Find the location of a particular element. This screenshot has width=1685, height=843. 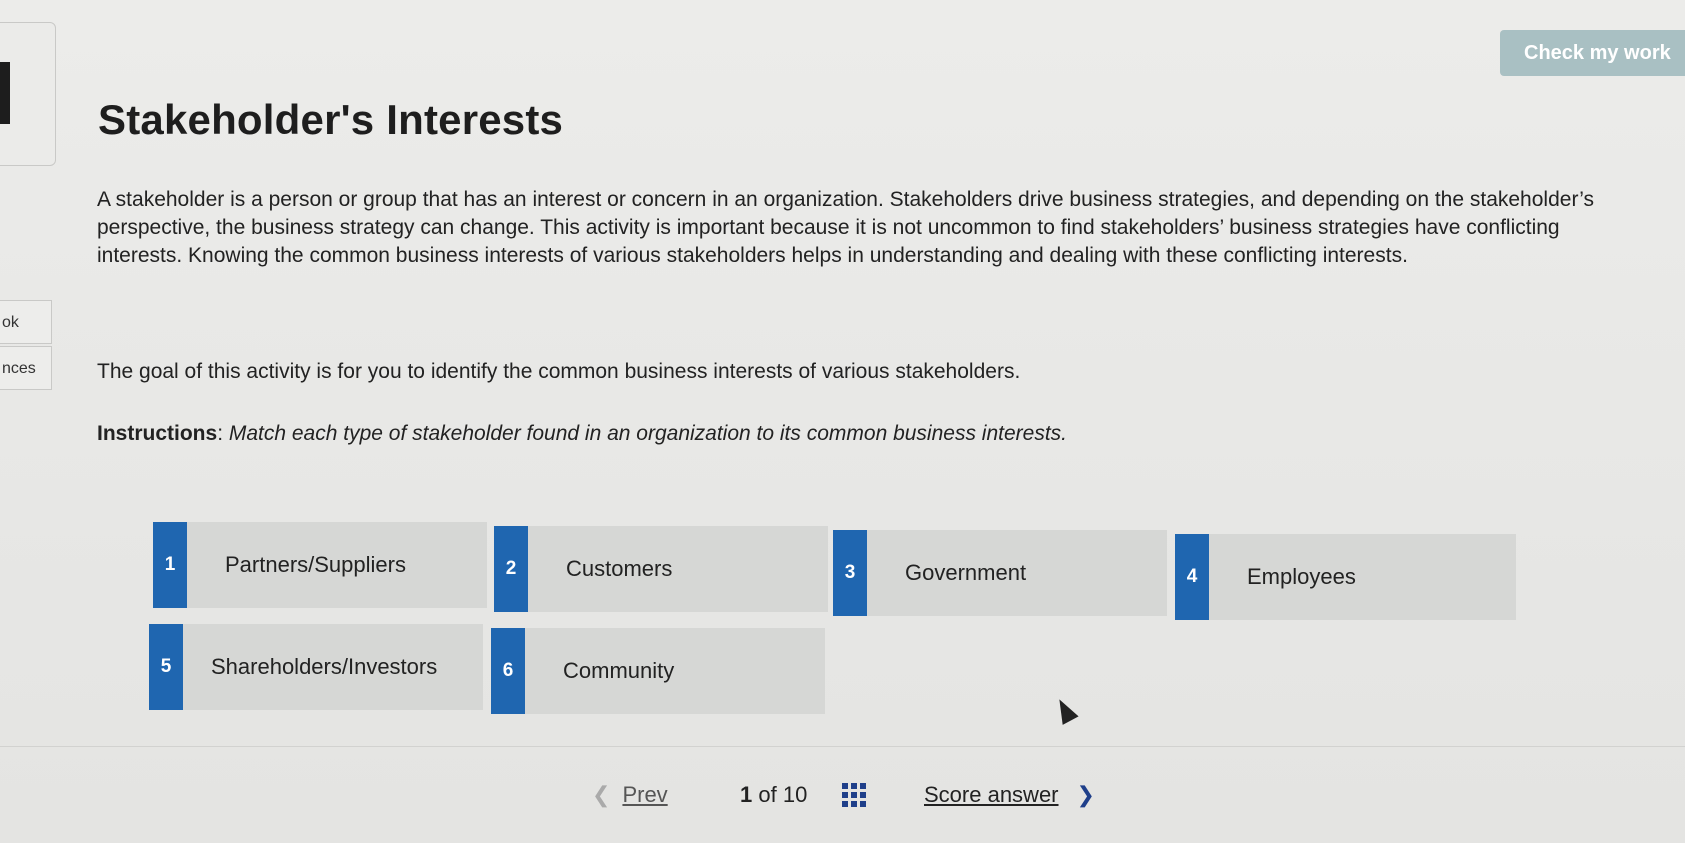

stakeholder-card: 6 Community is located at coordinates (658, 671).